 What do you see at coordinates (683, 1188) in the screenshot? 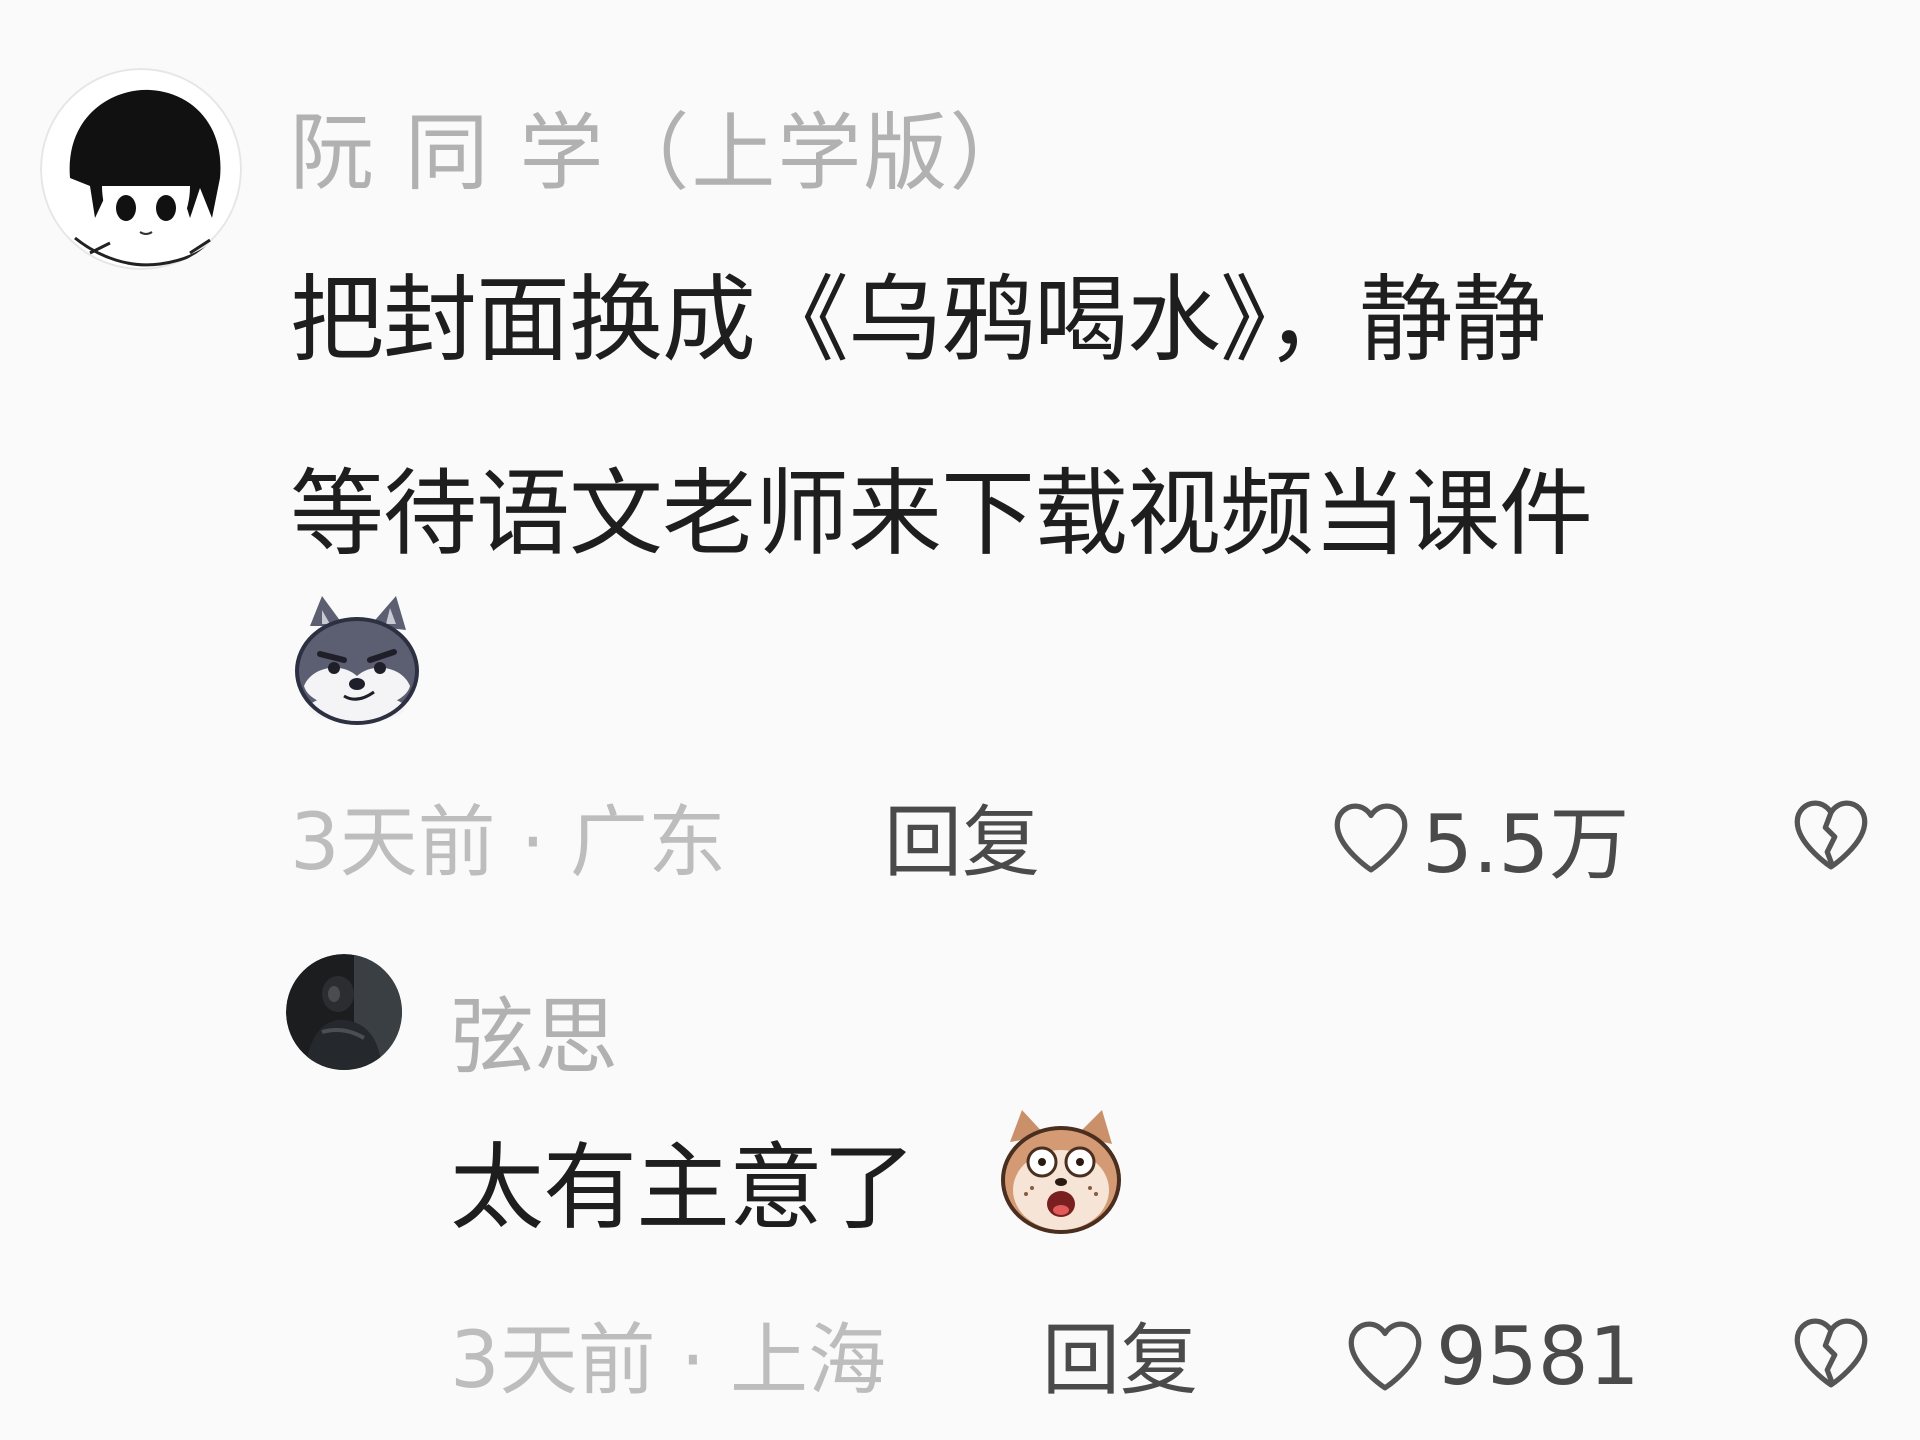
I see `comment-text: 太有主意了` at bounding box center [683, 1188].